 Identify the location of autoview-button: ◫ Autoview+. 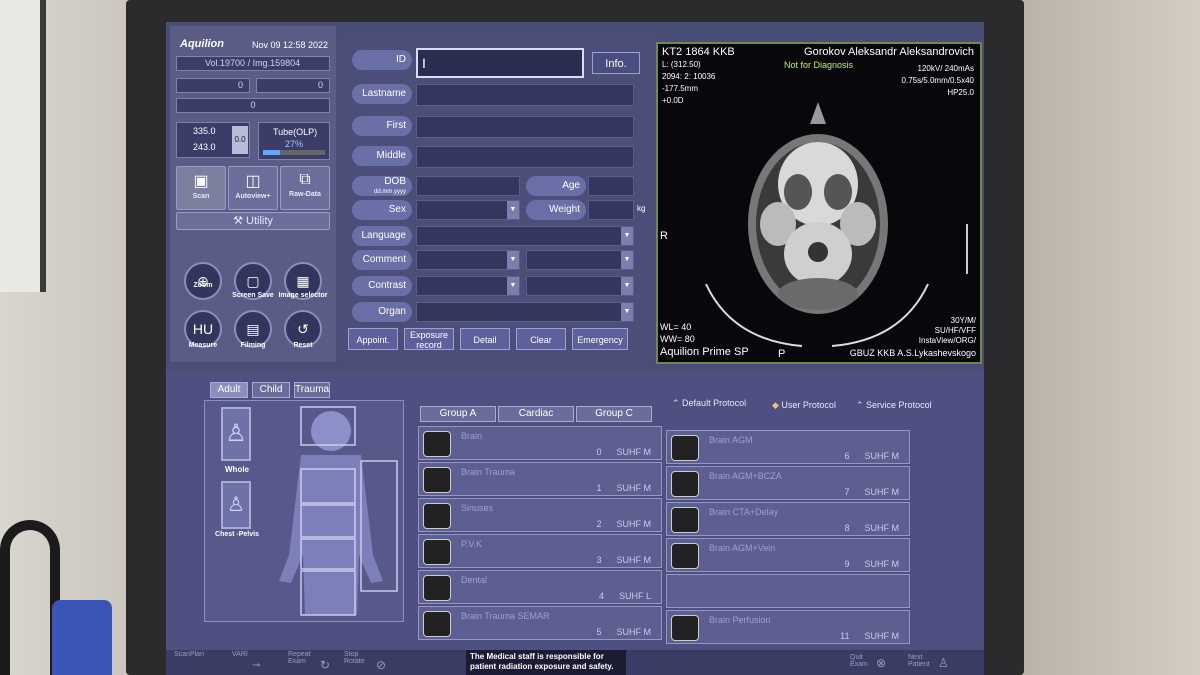
(253, 188).